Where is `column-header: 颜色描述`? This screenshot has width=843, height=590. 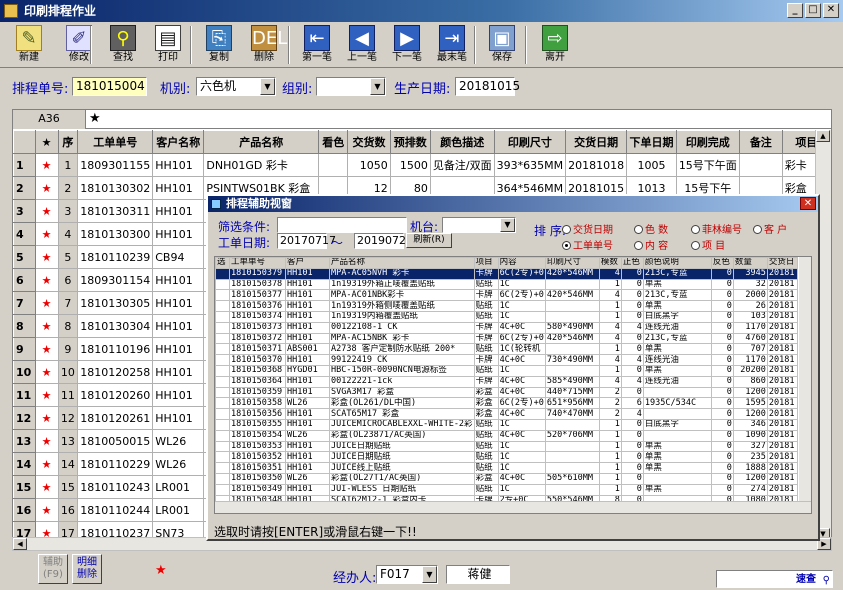 column-header: 颜色描述 is located at coordinates (462, 142).